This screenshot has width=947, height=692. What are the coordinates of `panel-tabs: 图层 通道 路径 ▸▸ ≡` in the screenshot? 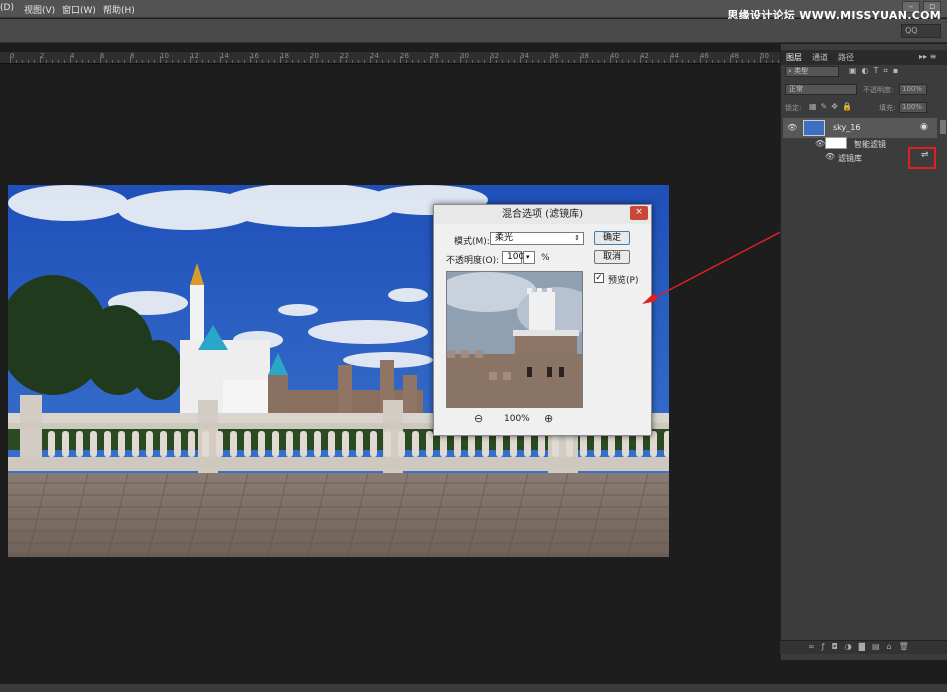 It's located at (864, 57).